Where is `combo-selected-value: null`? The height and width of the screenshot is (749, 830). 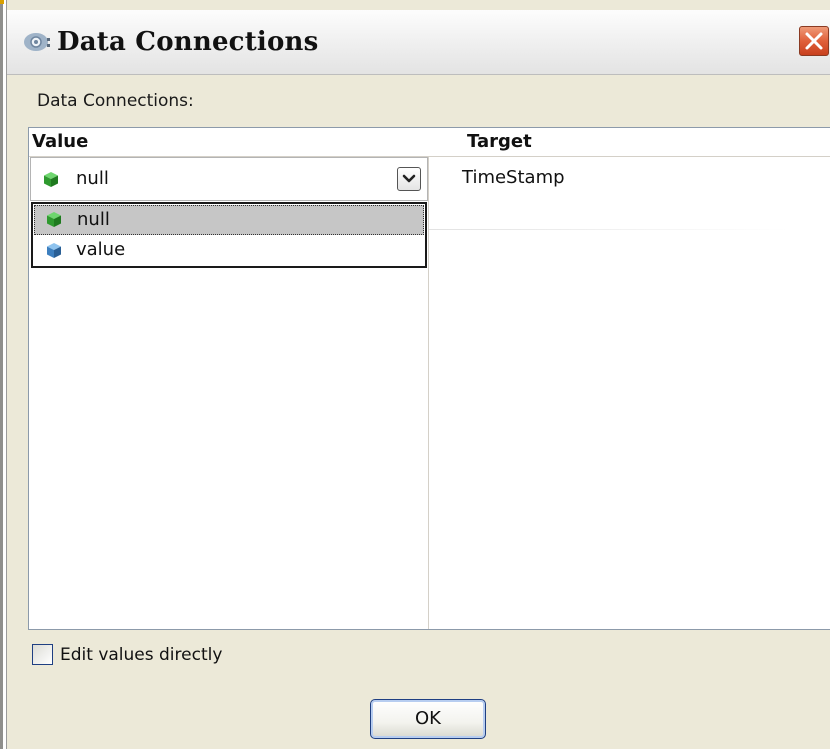
combo-selected-value: null is located at coordinates (92, 178).